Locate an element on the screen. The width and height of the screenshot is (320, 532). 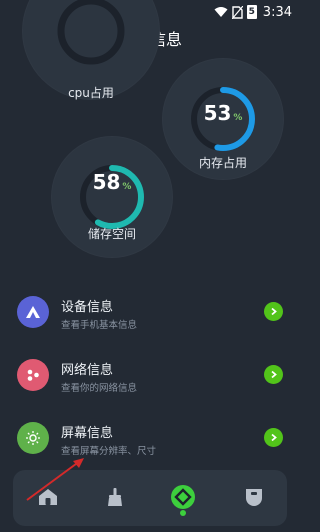
broom-icon is located at coordinates (115, 497).